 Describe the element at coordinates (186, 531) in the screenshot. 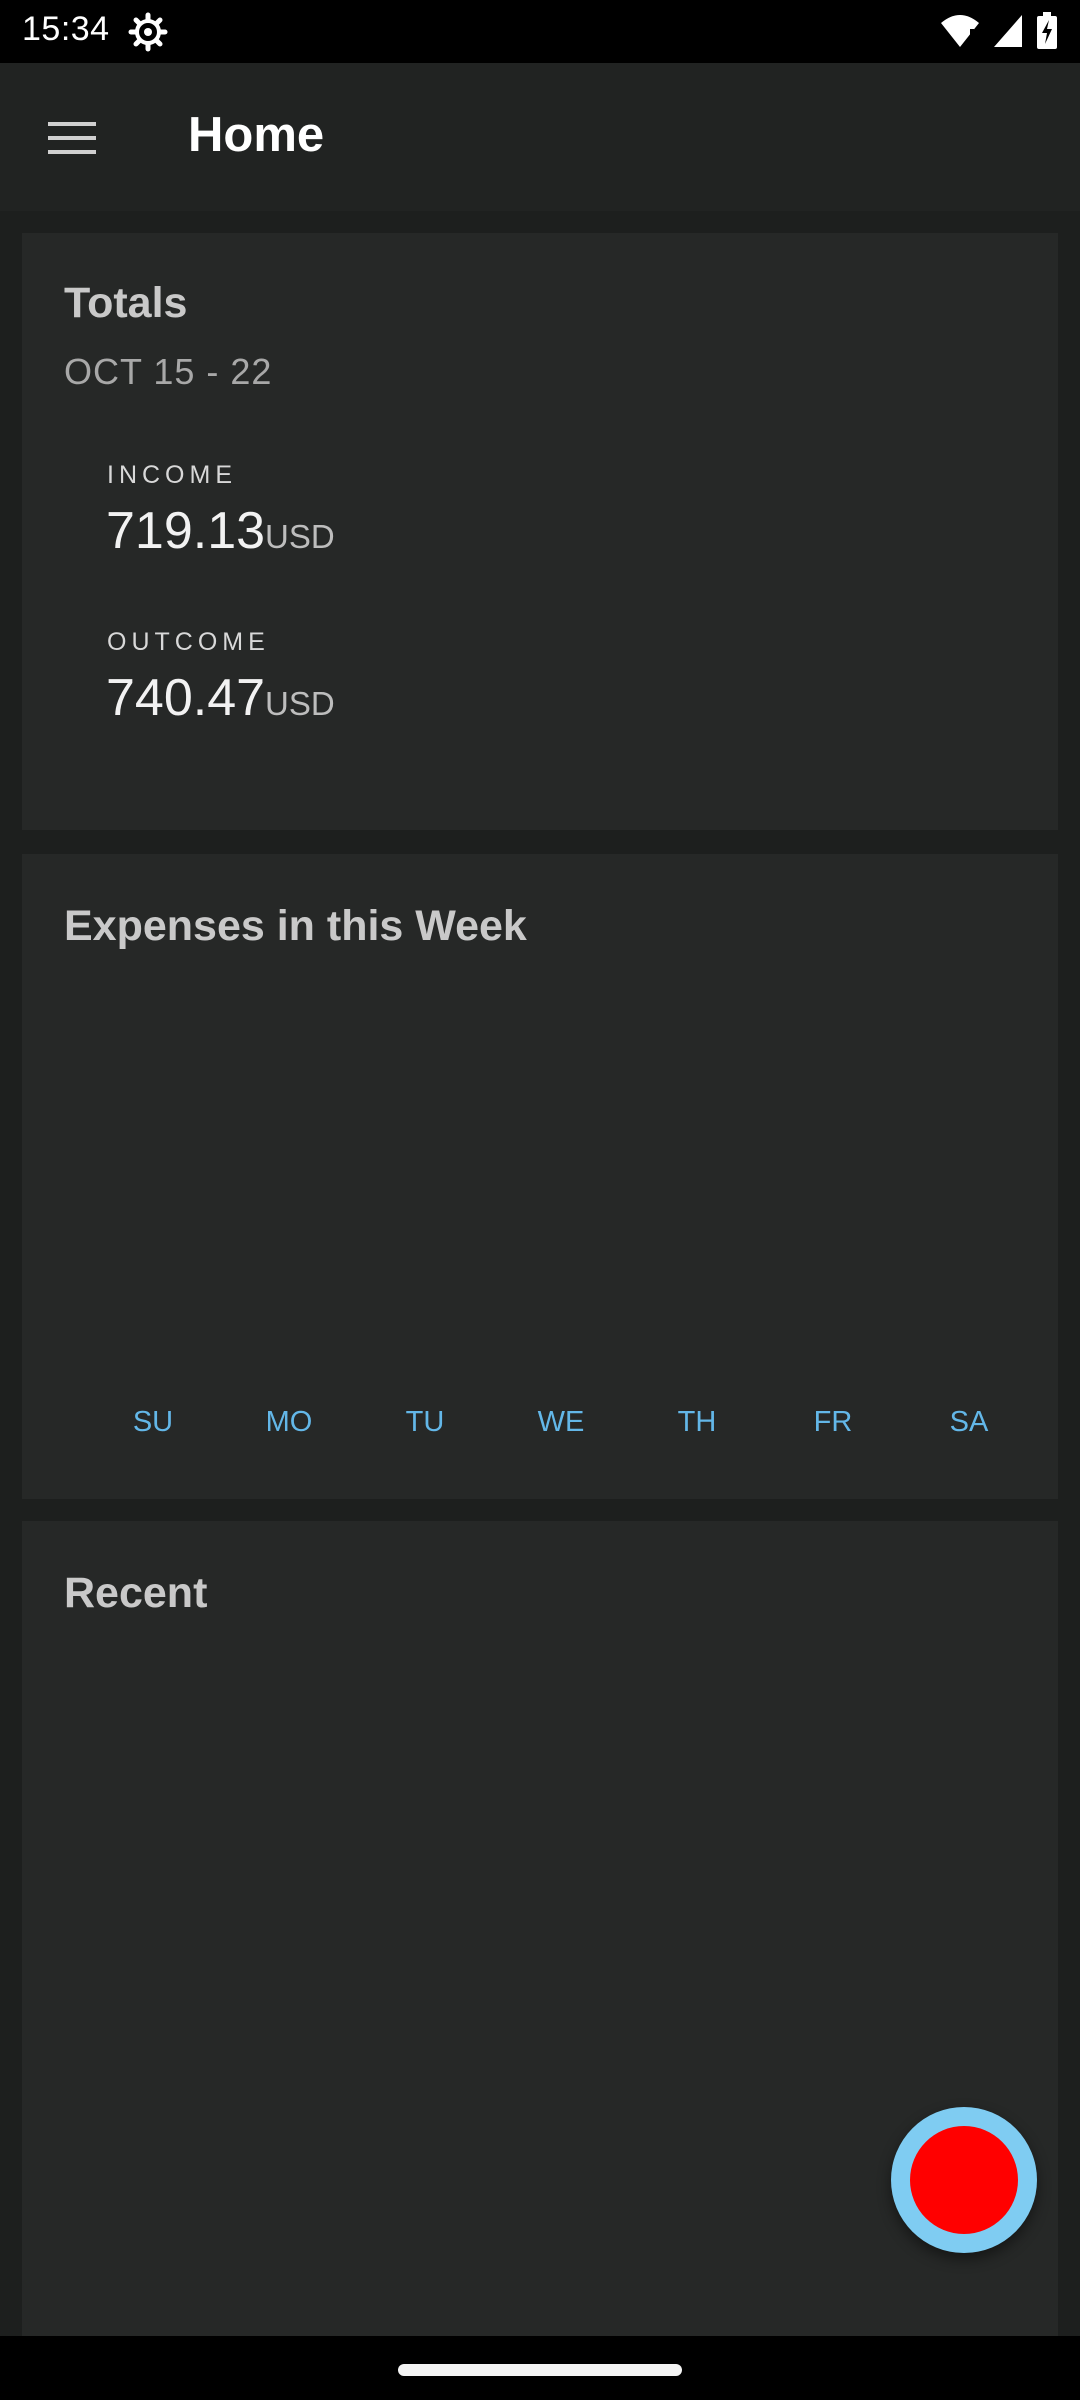

I see `income-value: 719.13` at that location.